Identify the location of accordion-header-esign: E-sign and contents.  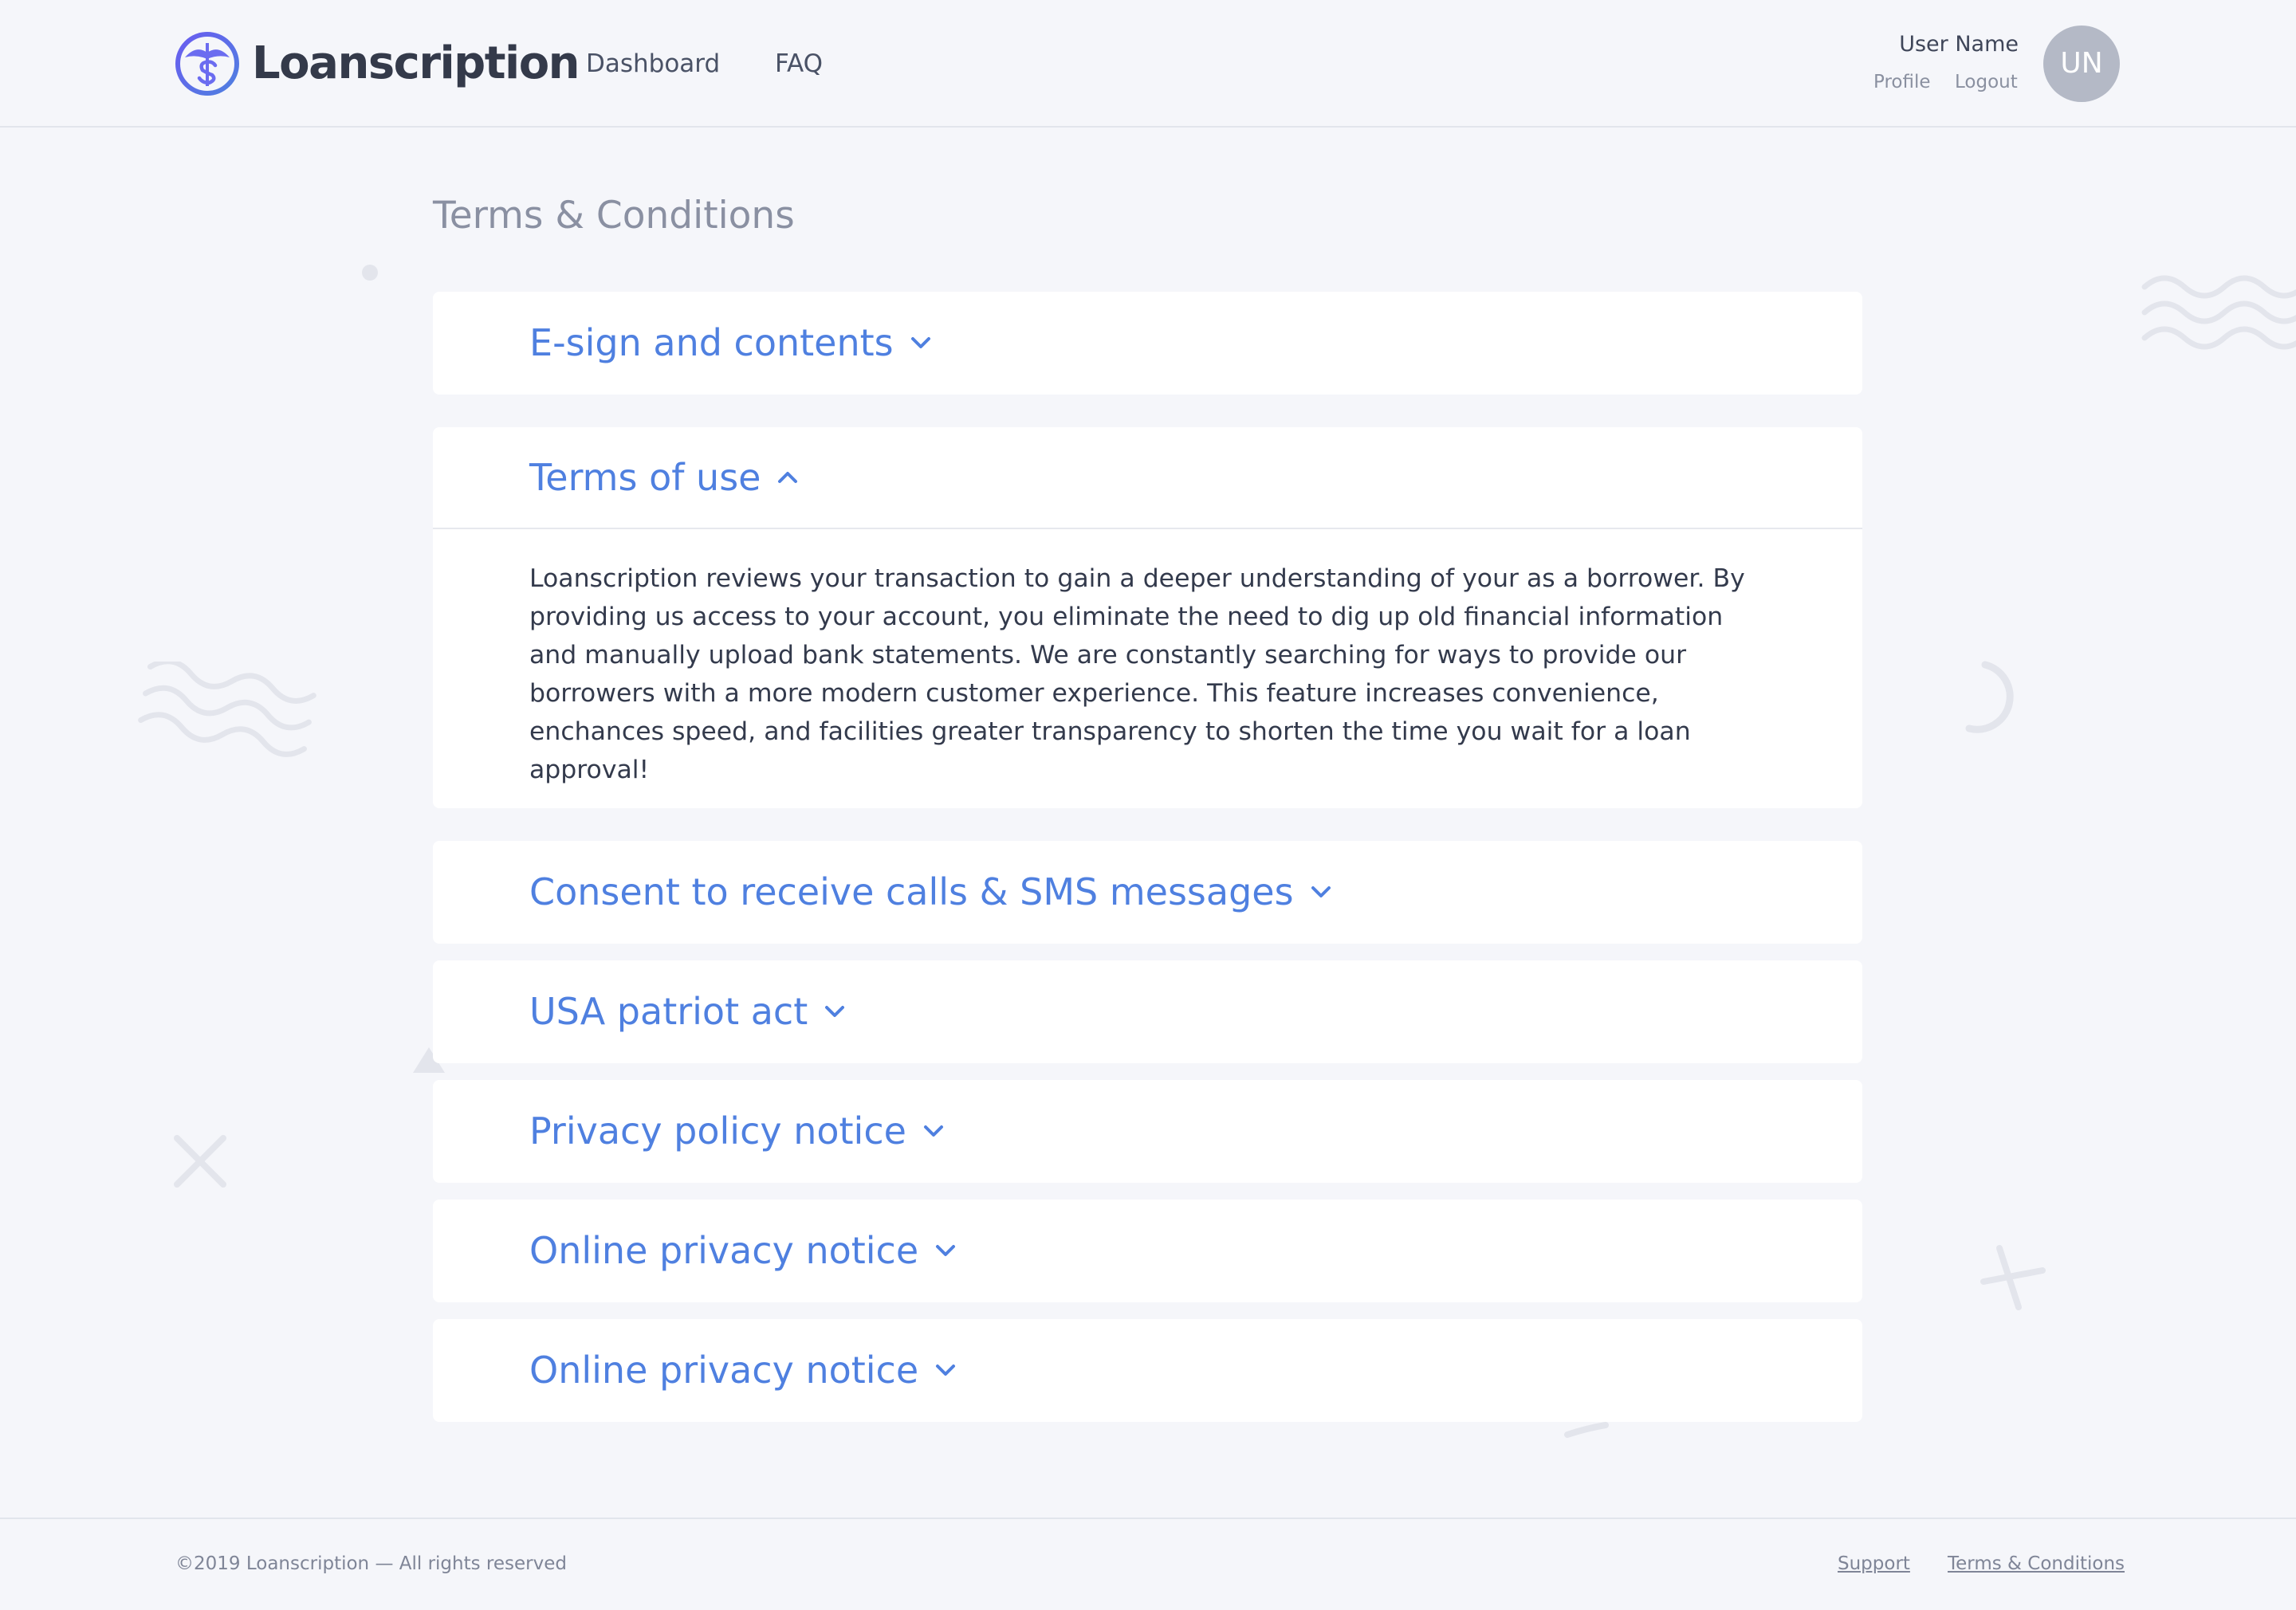
(1147, 343).